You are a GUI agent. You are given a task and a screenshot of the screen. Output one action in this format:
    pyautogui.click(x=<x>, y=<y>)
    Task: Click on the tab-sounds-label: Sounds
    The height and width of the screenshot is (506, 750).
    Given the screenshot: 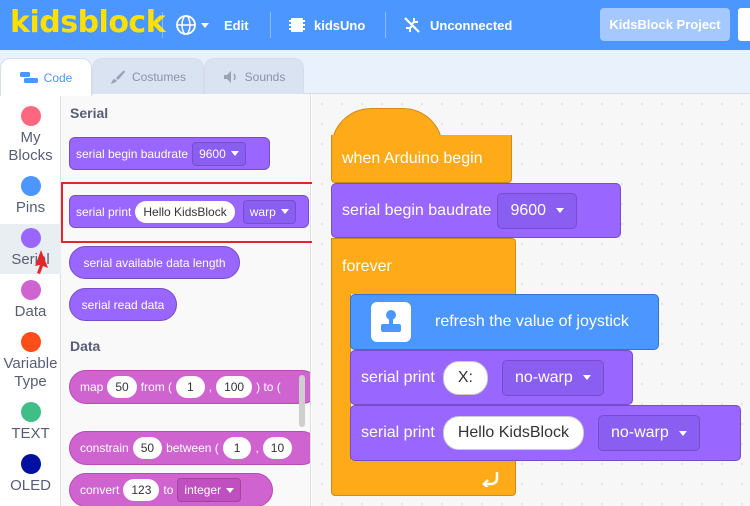 What is the action you would take?
    pyautogui.click(x=265, y=77)
    